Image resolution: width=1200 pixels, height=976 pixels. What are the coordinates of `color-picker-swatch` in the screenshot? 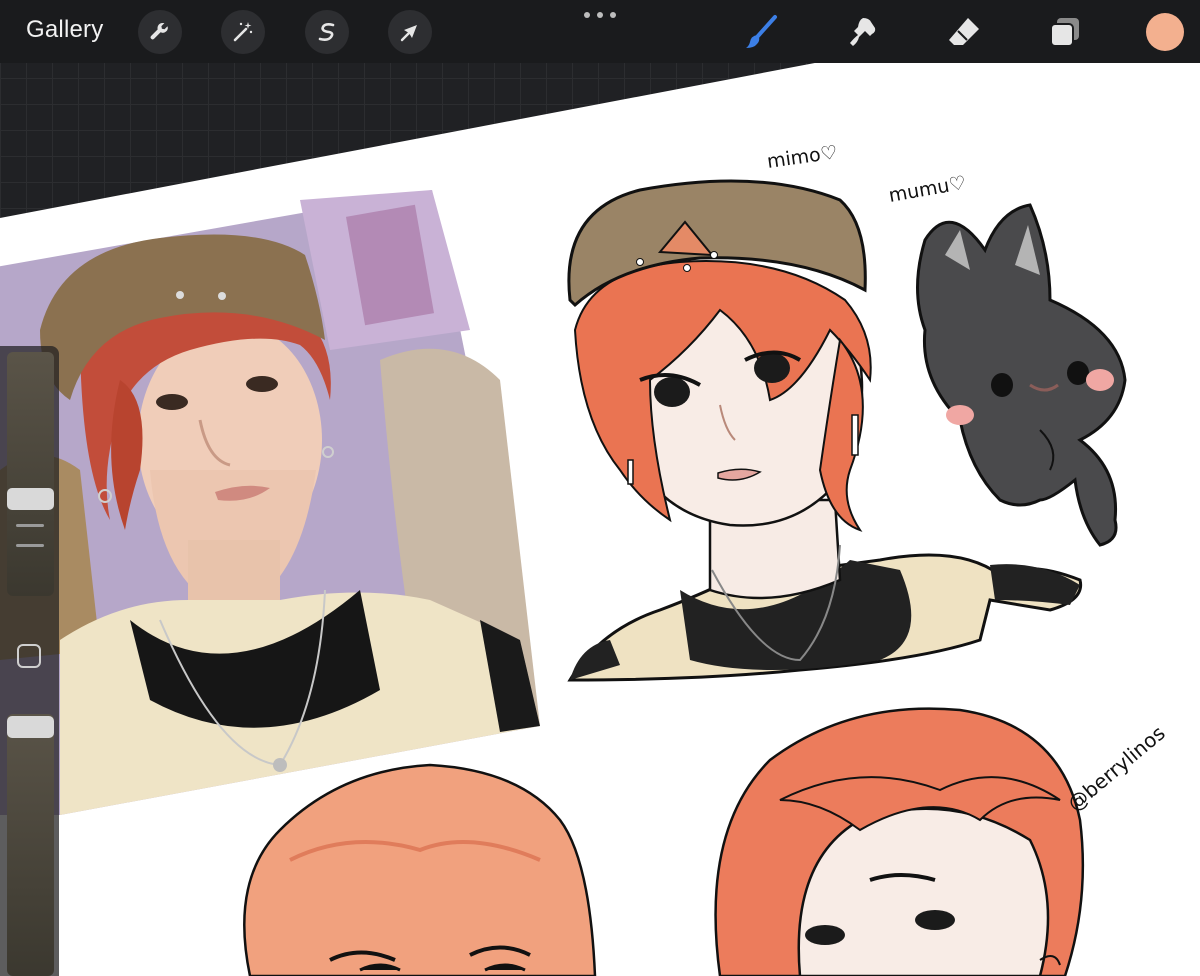 It's located at (1165, 32).